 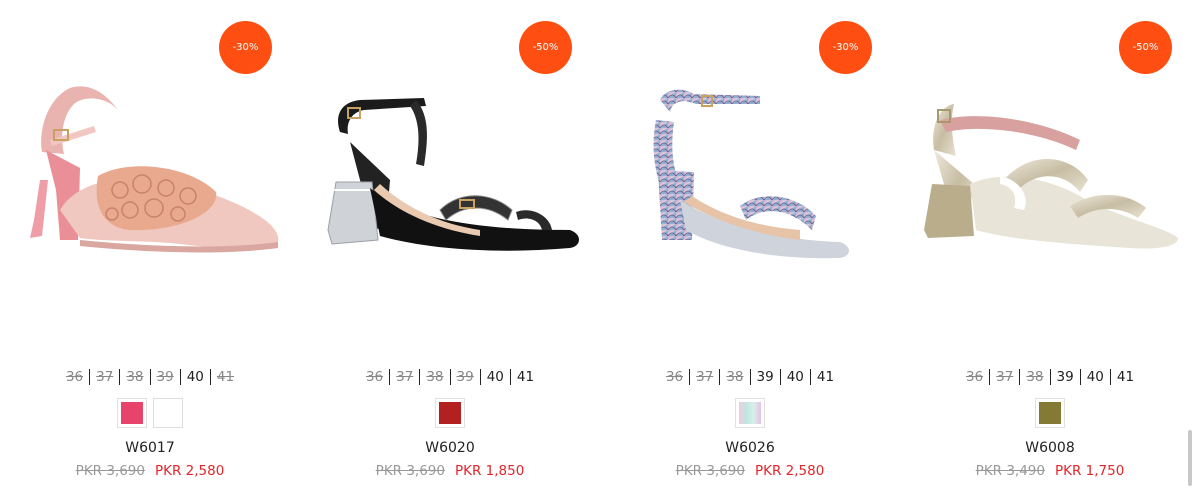 I want to click on page-scrollbar, so click(x=1190, y=458).